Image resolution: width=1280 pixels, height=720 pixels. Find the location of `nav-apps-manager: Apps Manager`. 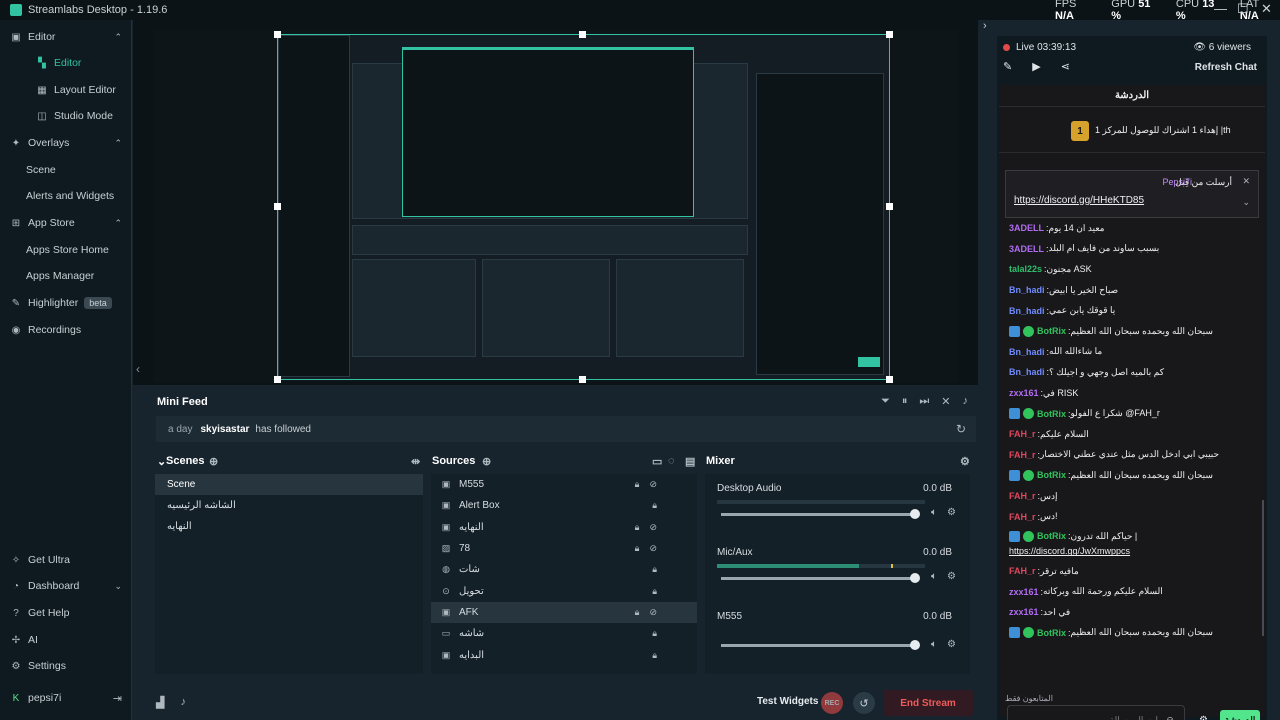

nav-apps-manager: Apps Manager is located at coordinates (66, 276).